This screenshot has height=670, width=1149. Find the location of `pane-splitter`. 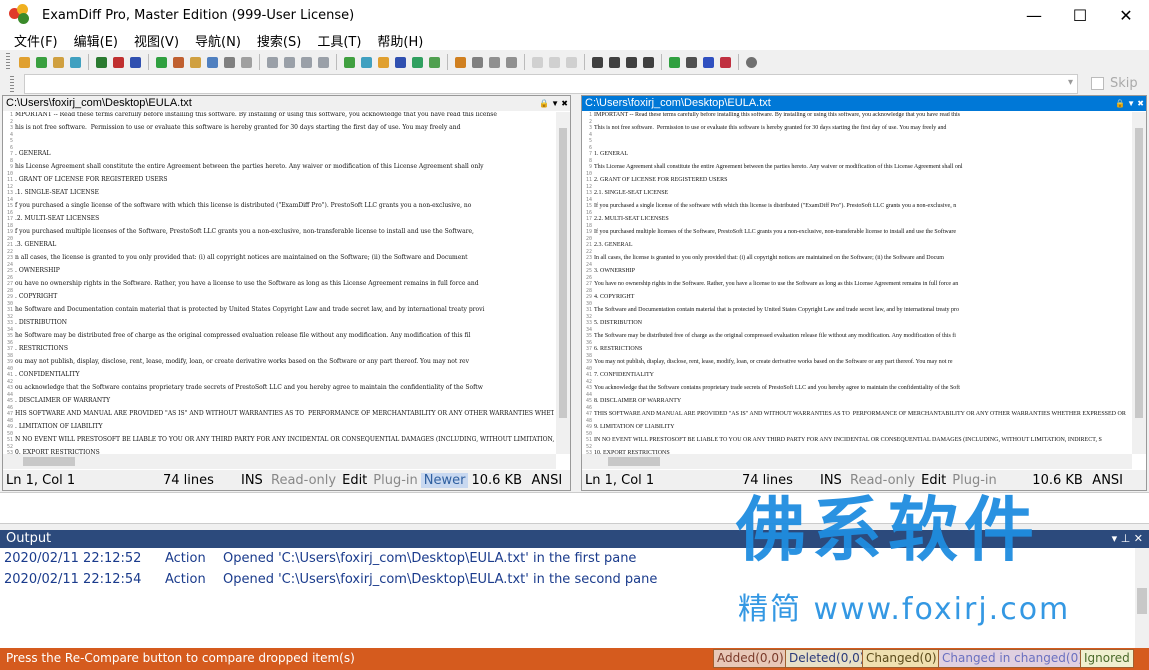

pane-splitter is located at coordinates (576, 293).